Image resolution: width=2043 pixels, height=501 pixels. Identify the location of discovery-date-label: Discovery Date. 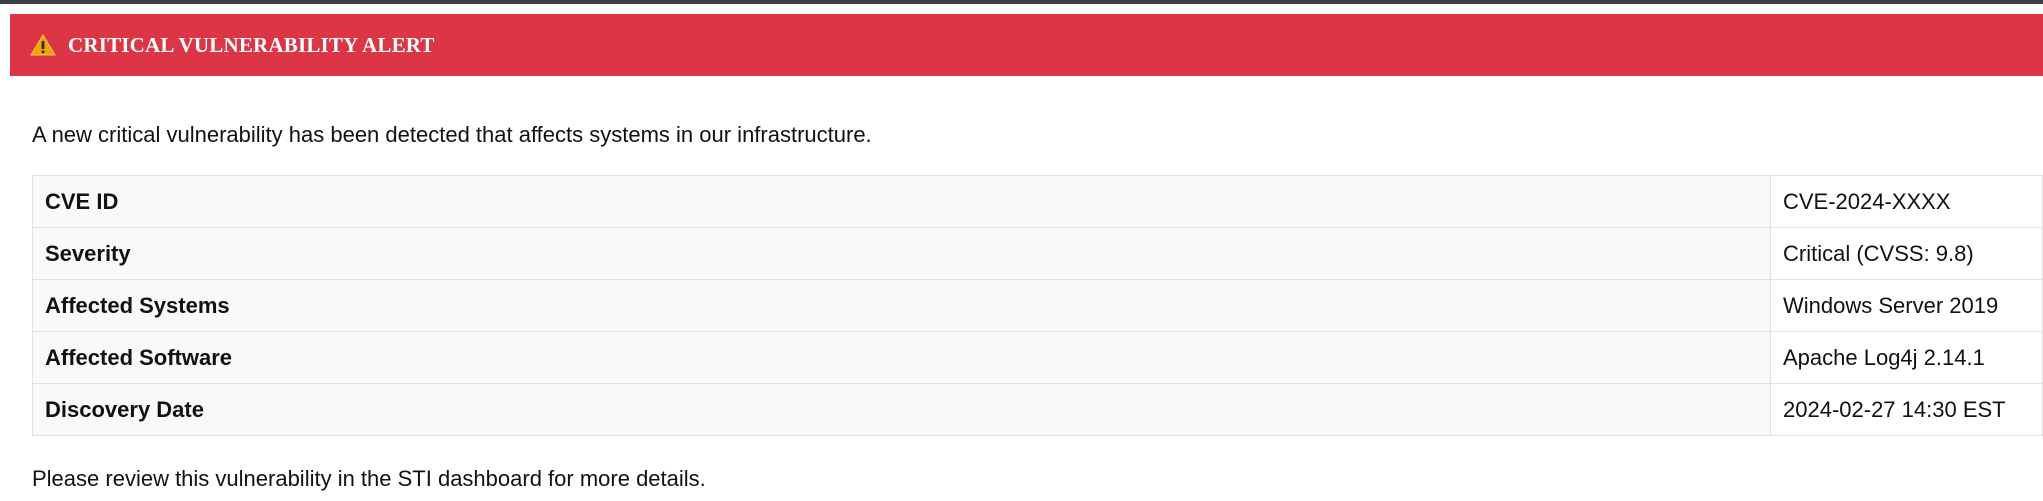
(901, 409).